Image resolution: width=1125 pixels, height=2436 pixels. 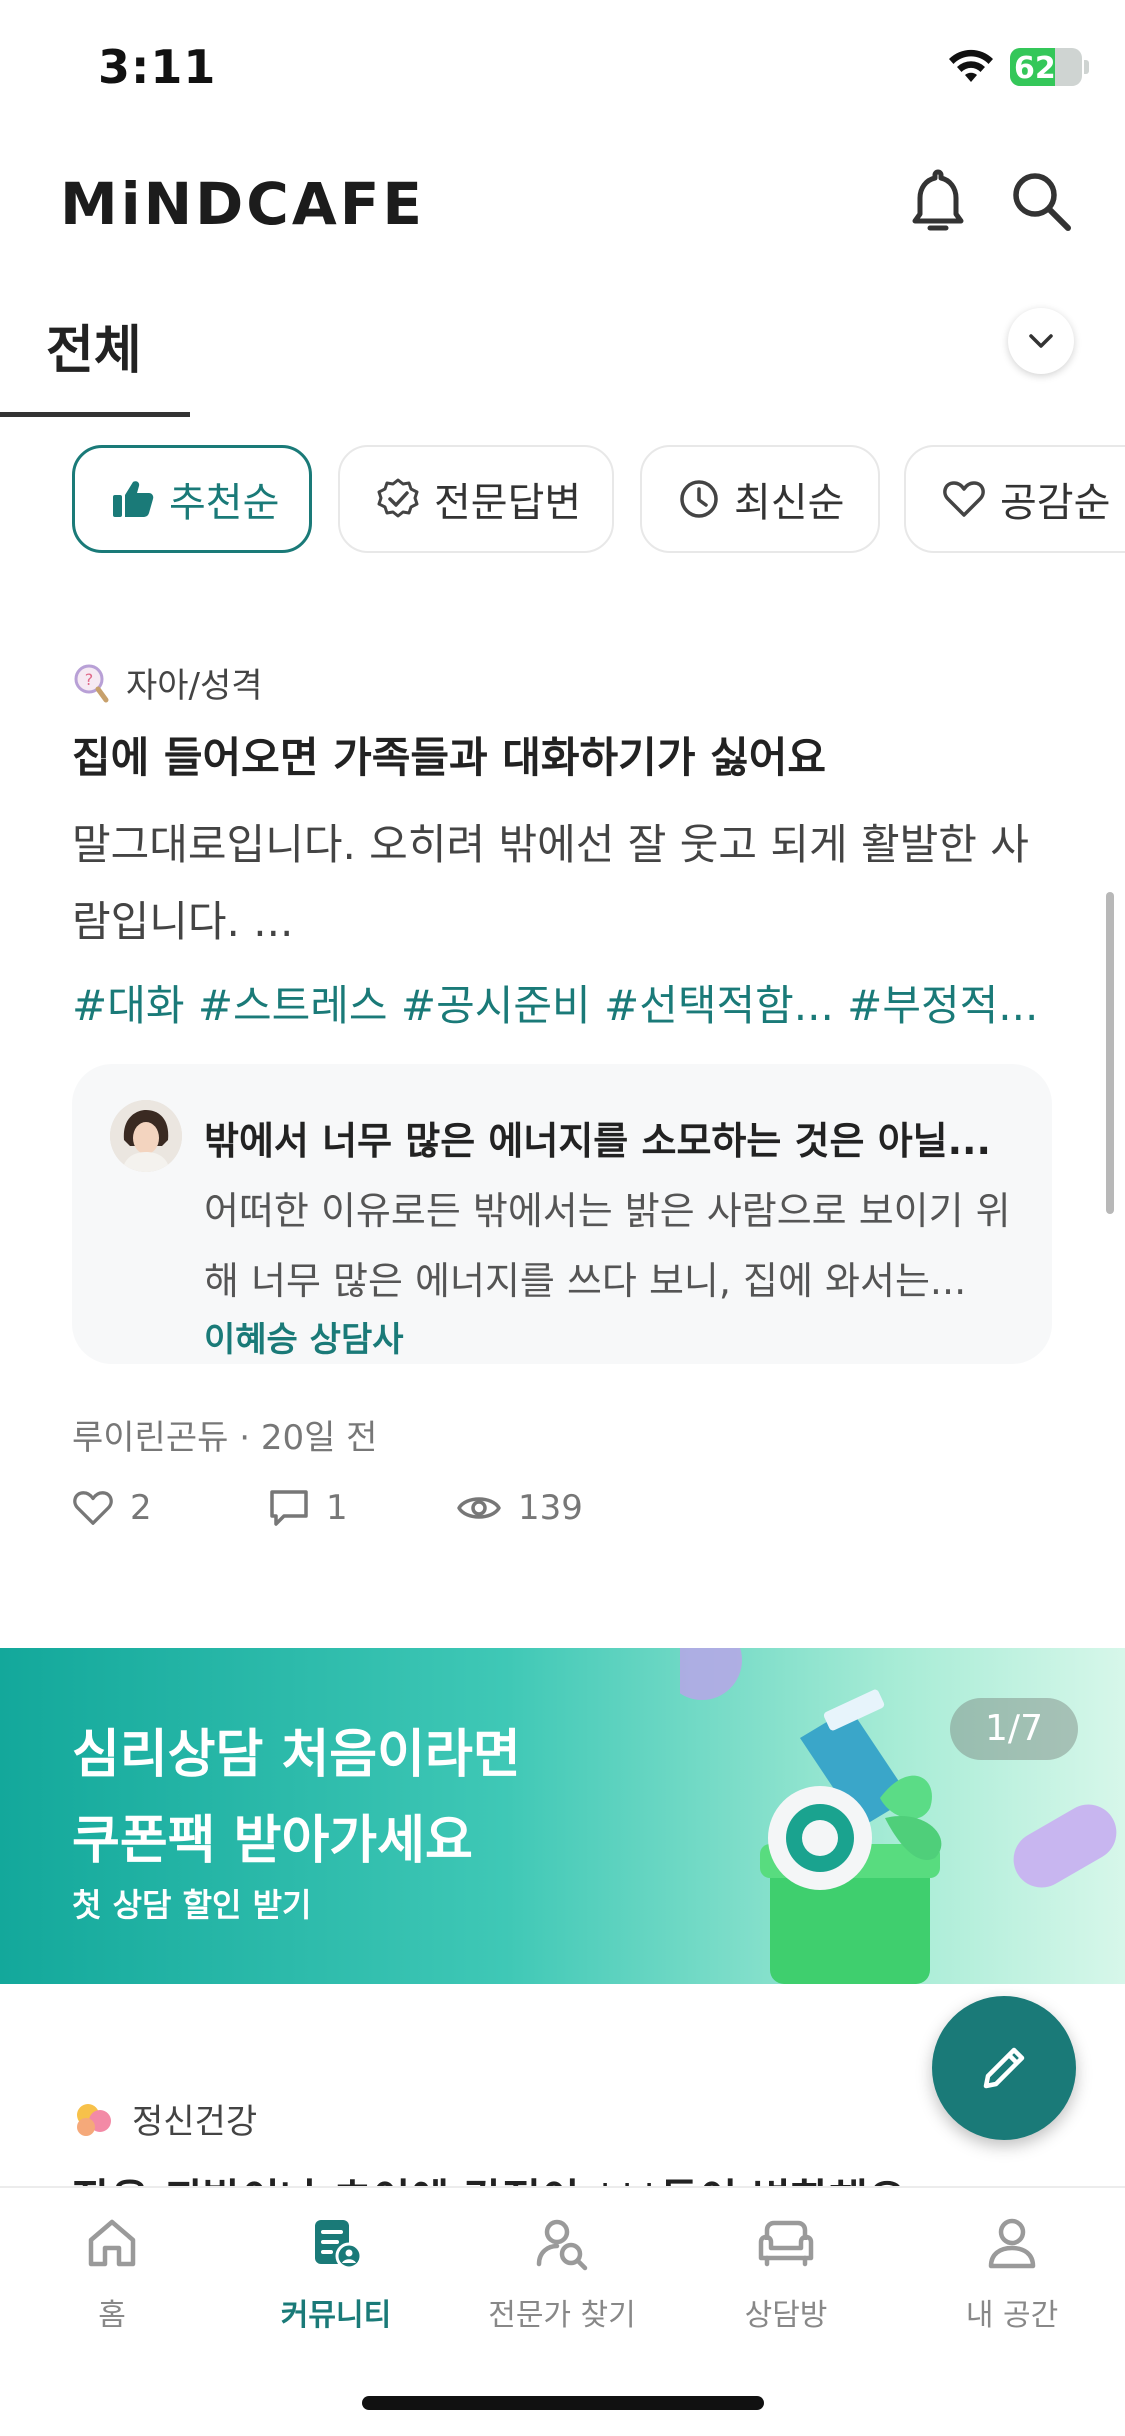 What do you see at coordinates (1012, 2274) in the screenshot?
I see `nav-my-space: 내 공간` at bounding box center [1012, 2274].